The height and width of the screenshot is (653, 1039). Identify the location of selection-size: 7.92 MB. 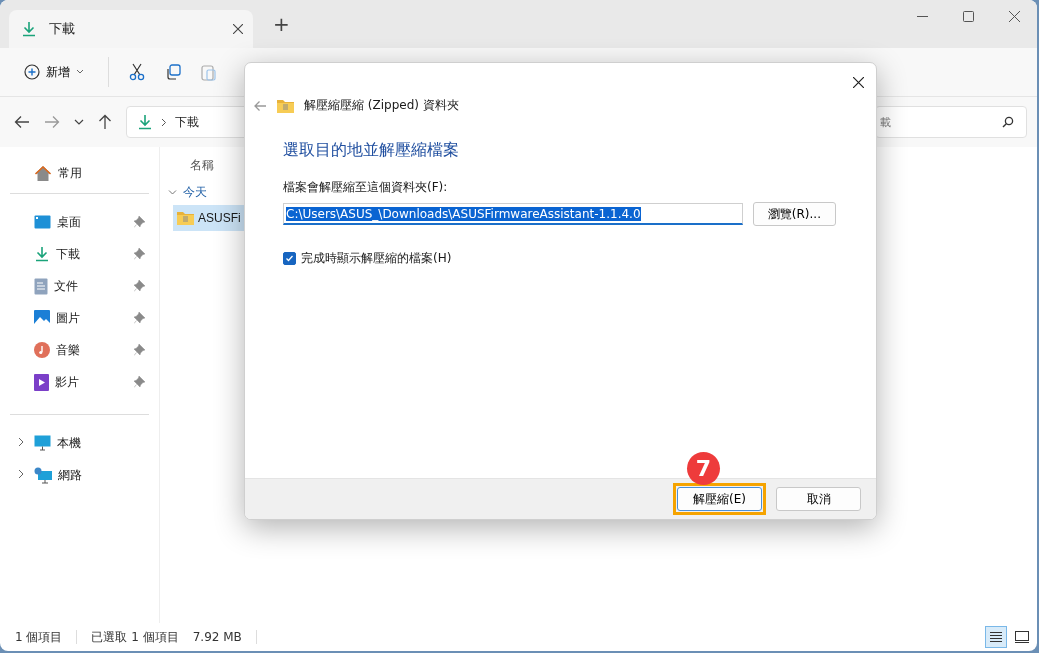
(217, 637).